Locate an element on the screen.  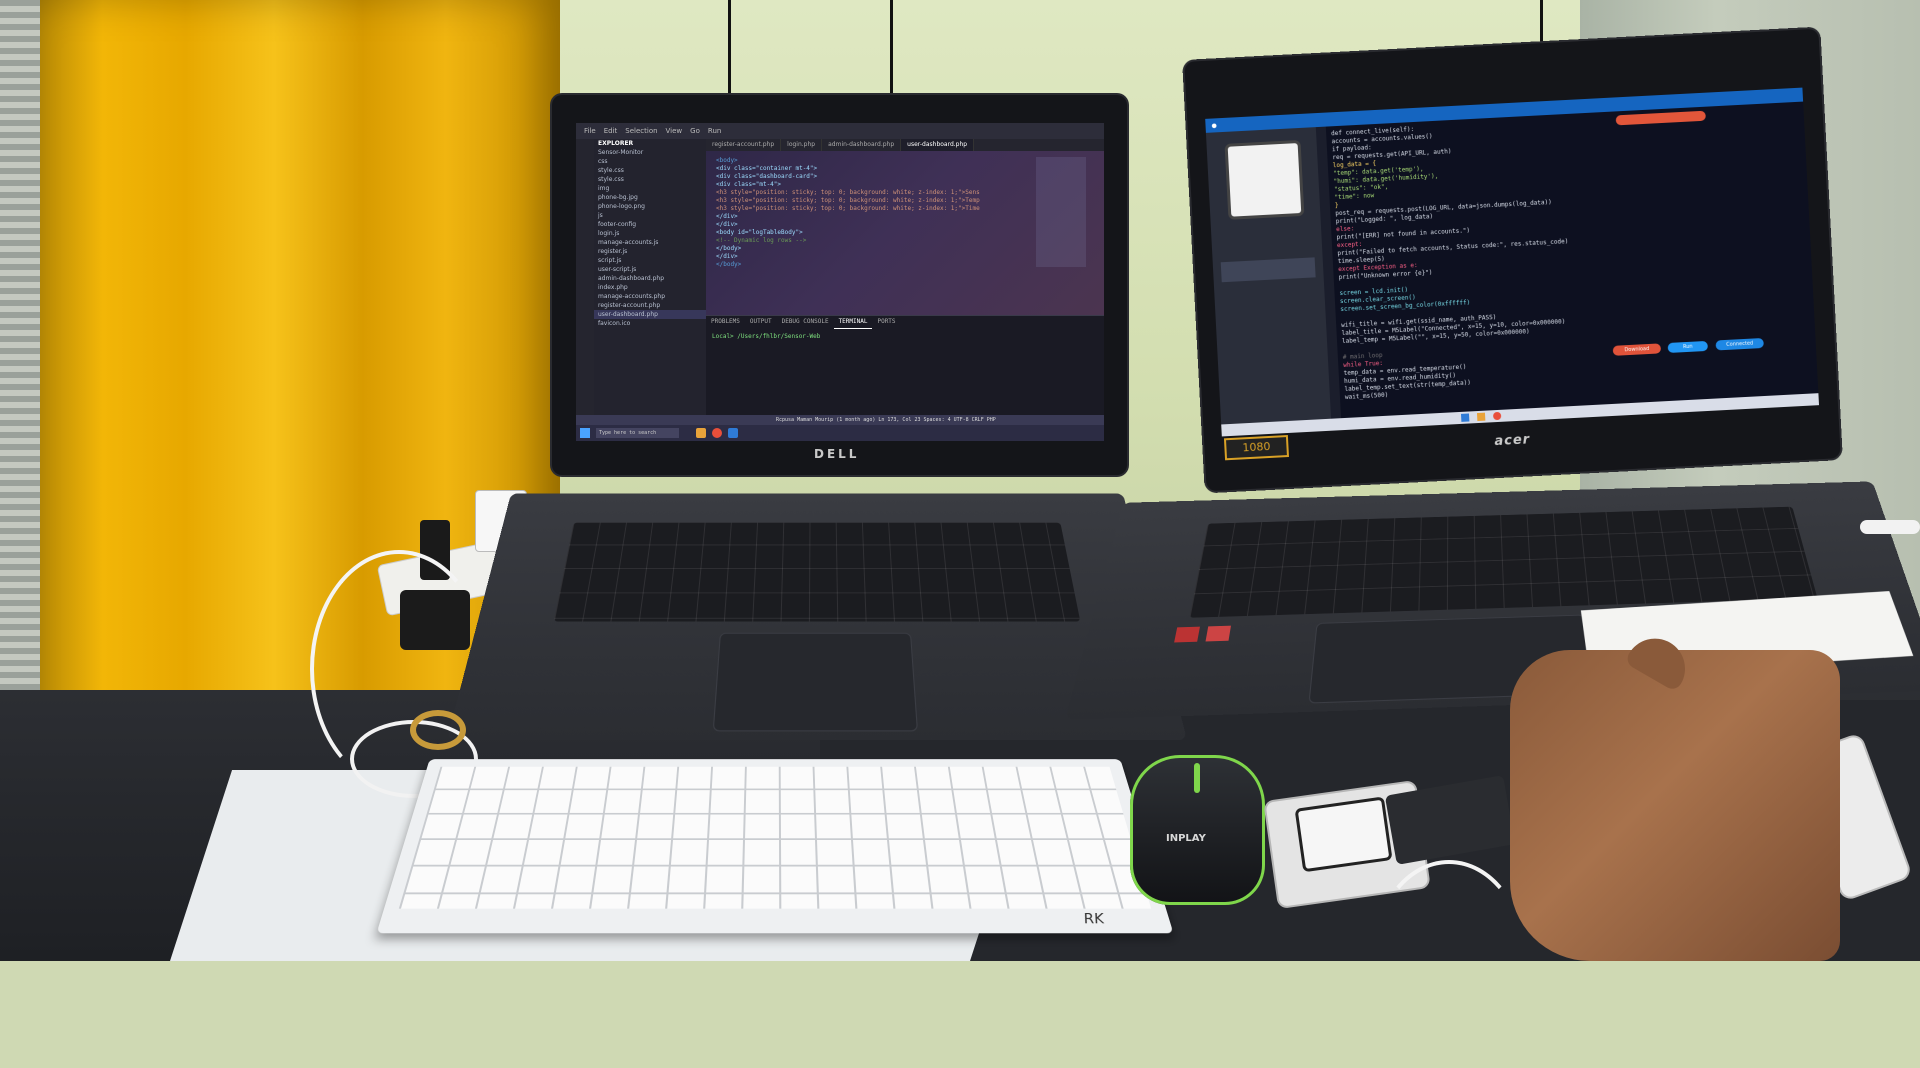
vscode-icon is located at coordinates (733, 433).